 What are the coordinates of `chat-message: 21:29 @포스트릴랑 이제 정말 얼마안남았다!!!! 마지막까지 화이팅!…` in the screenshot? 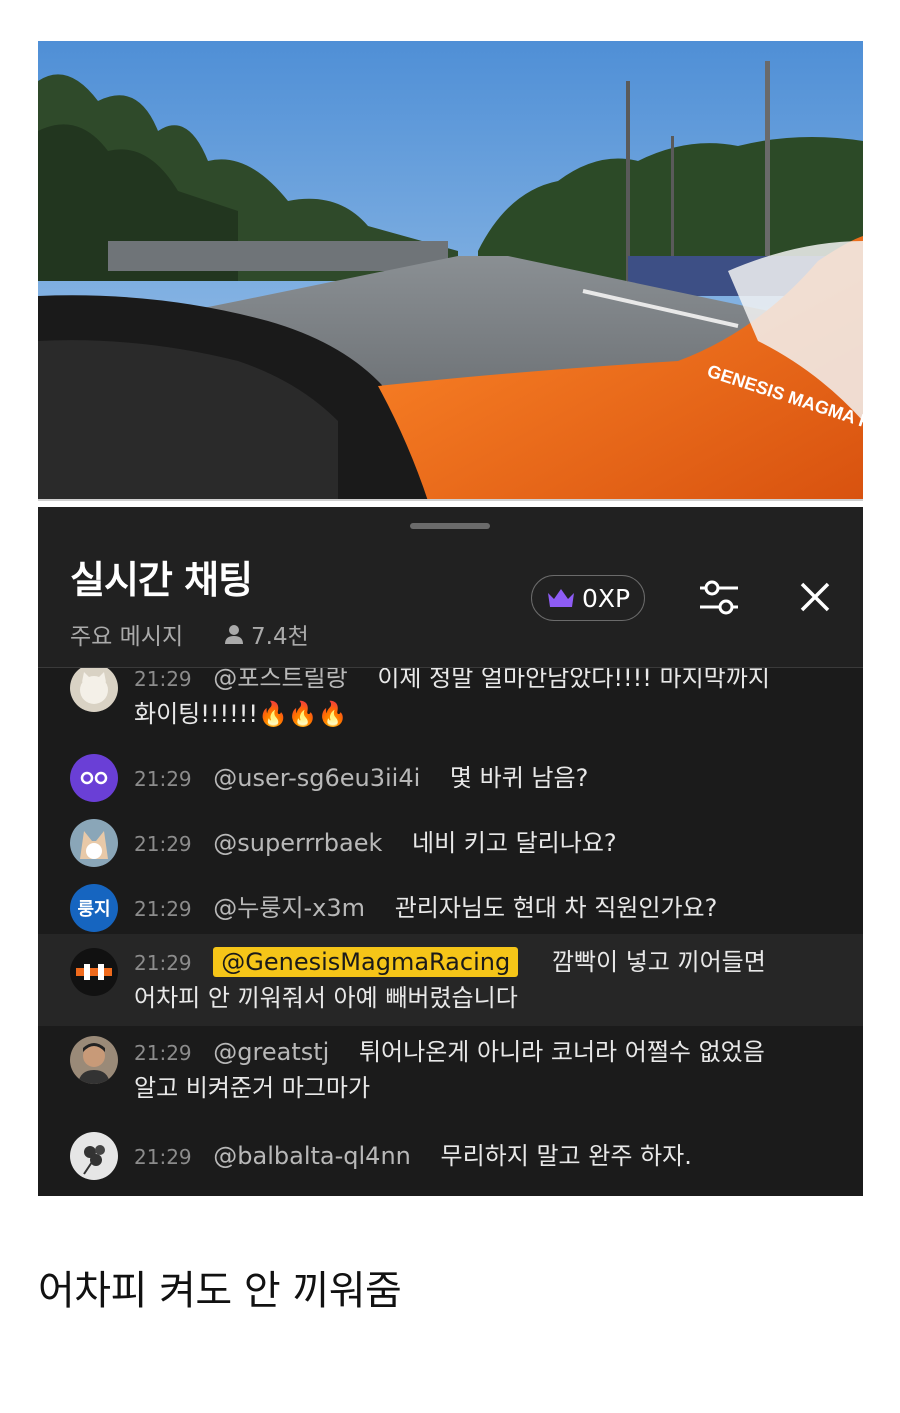 It's located at (450, 701).